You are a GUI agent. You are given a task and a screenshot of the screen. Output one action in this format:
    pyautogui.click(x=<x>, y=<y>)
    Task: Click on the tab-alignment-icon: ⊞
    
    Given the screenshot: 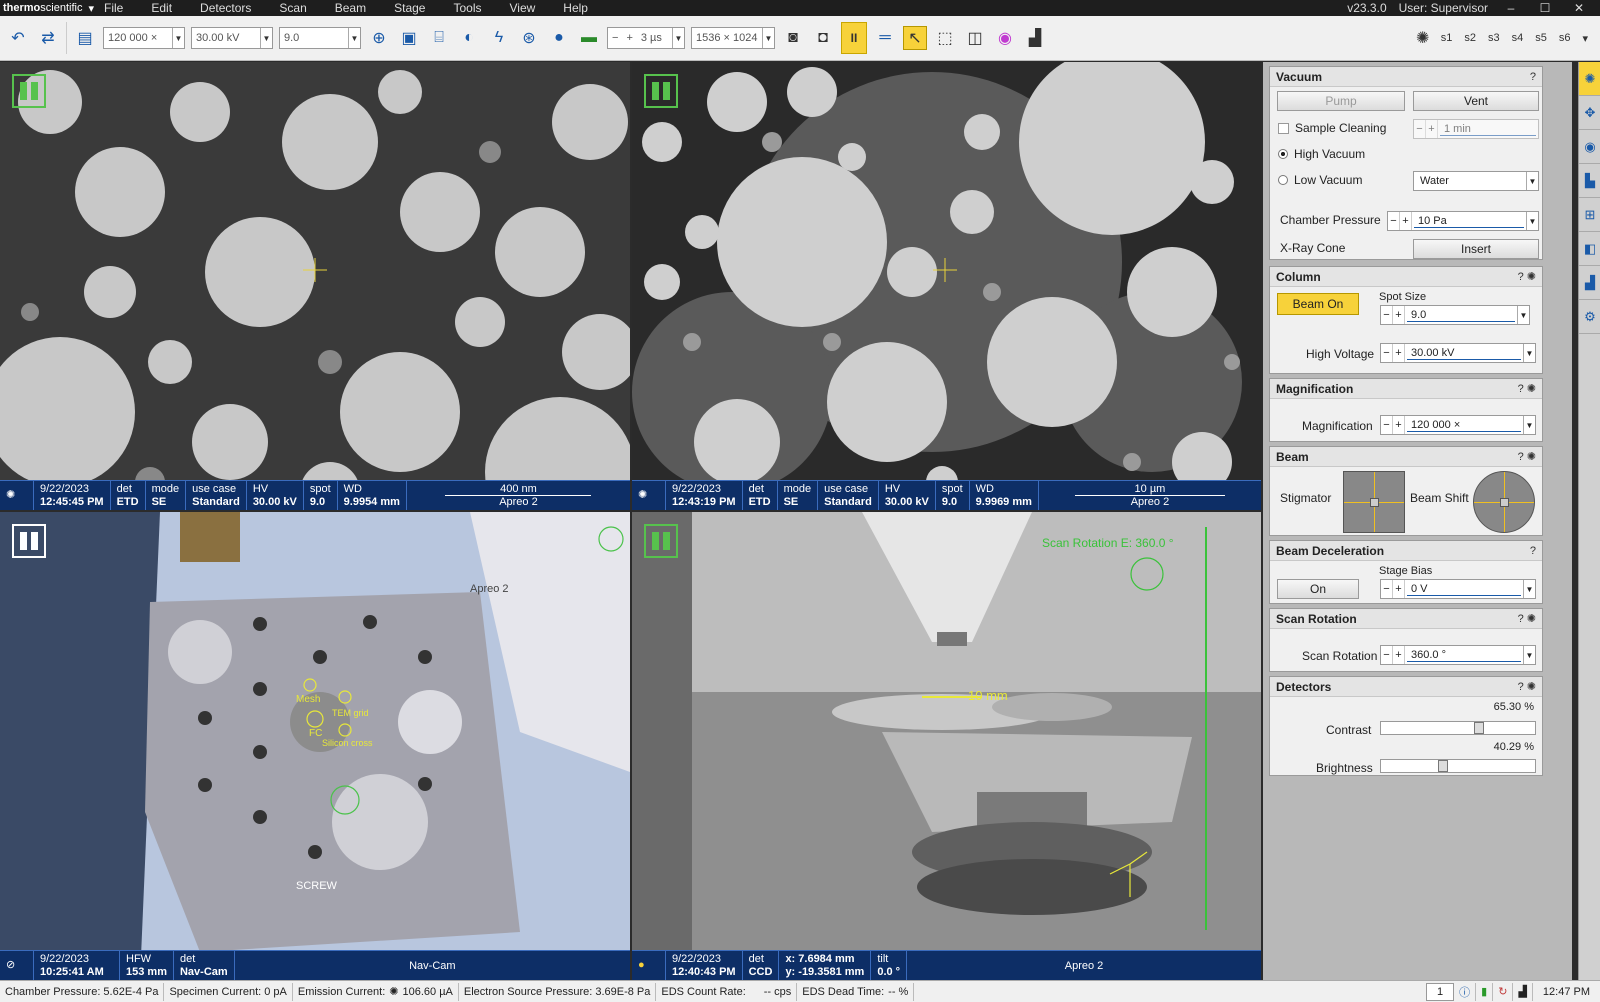 What is the action you would take?
    pyautogui.click(x=1589, y=215)
    